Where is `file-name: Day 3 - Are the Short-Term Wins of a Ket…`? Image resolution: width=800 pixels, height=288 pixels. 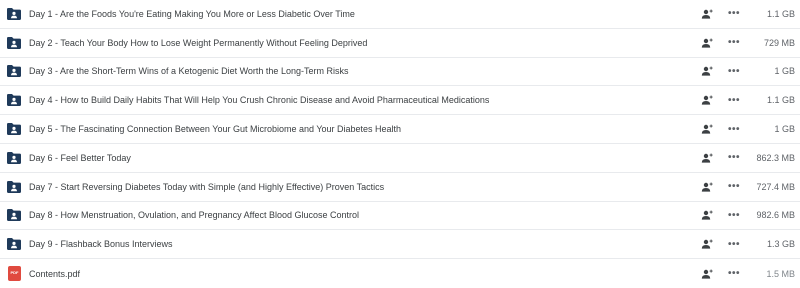
file-name: Day 3 - Are the Short-Term Wins of a Ket… is located at coordinates (188, 72).